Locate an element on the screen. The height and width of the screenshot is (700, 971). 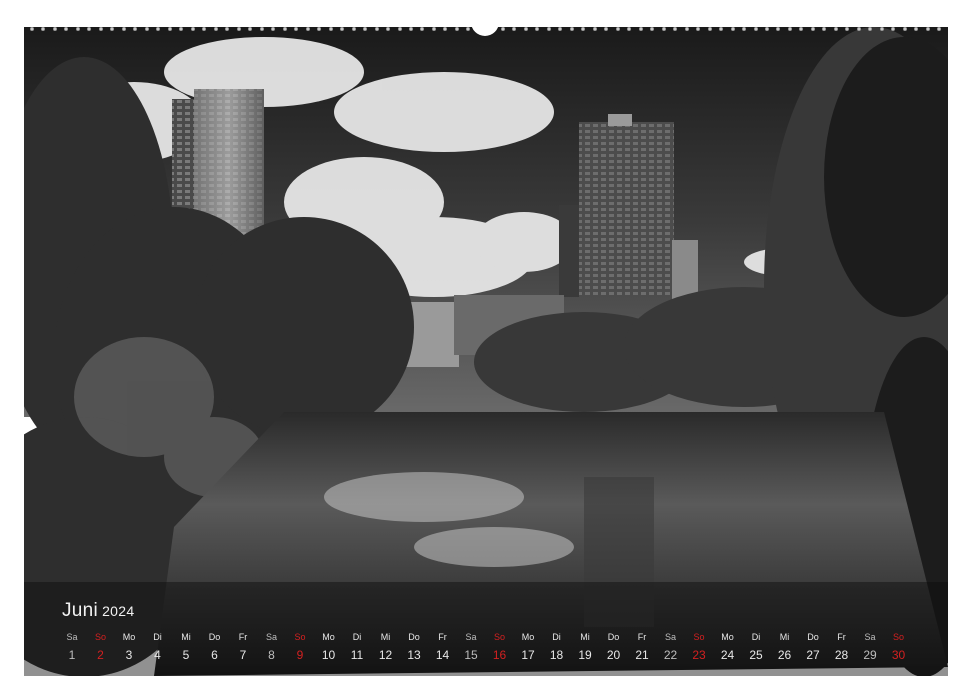
calendar-day: Mo 3 is located at coordinates (129, 648).